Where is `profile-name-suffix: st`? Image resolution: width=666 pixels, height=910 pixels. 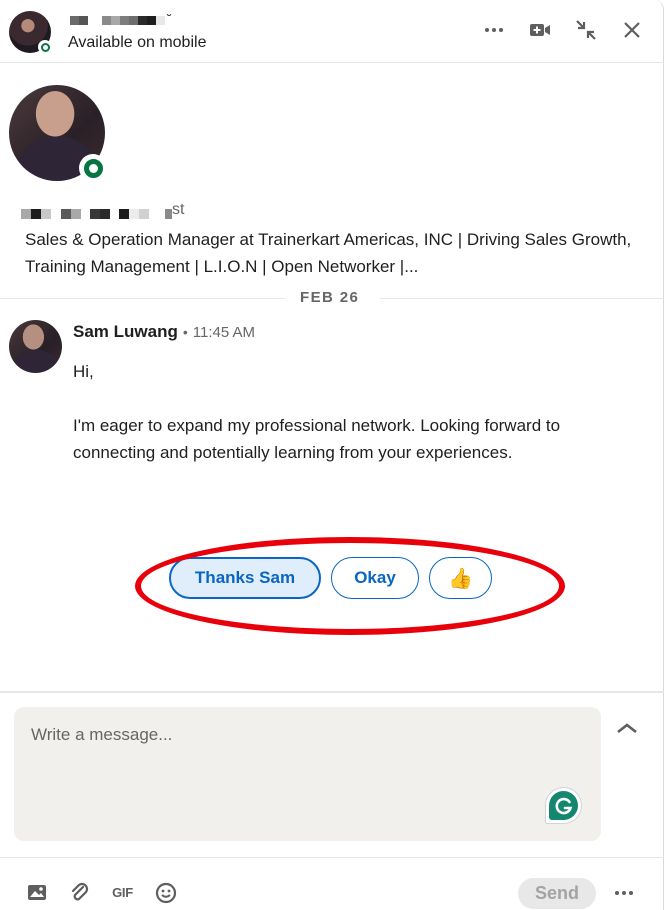
profile-name-suffix: st is located at coordinates (178, 209).